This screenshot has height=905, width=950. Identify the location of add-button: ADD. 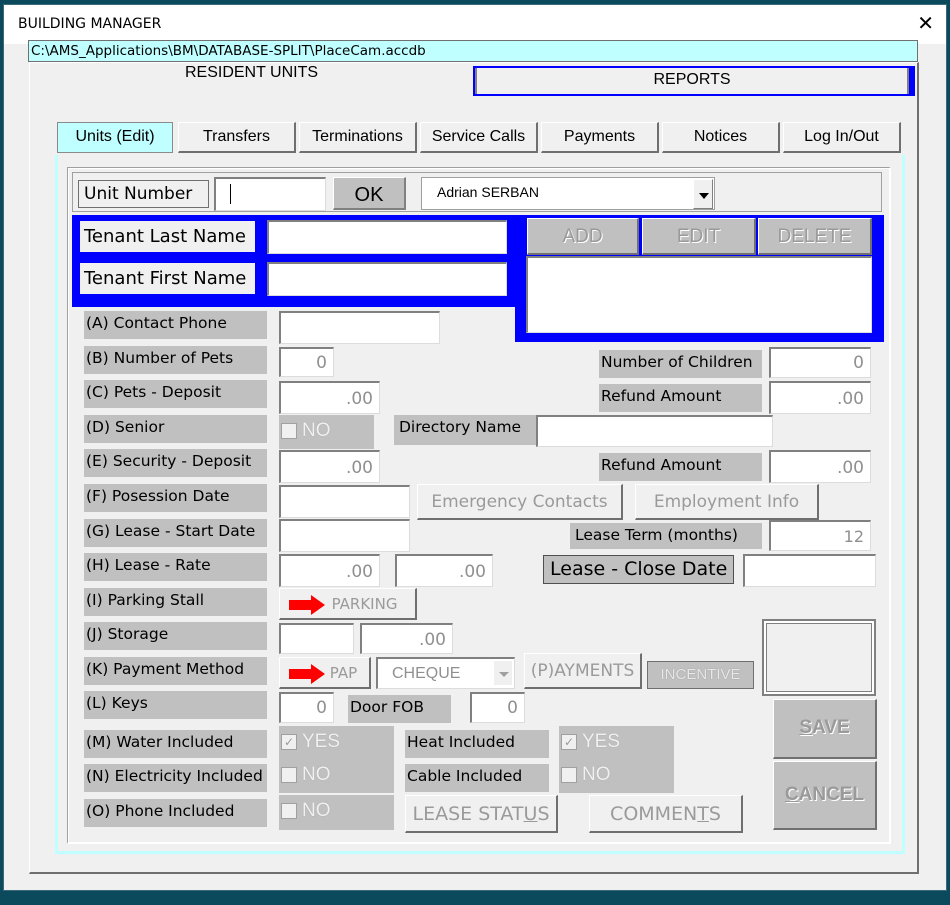
(583, 236).